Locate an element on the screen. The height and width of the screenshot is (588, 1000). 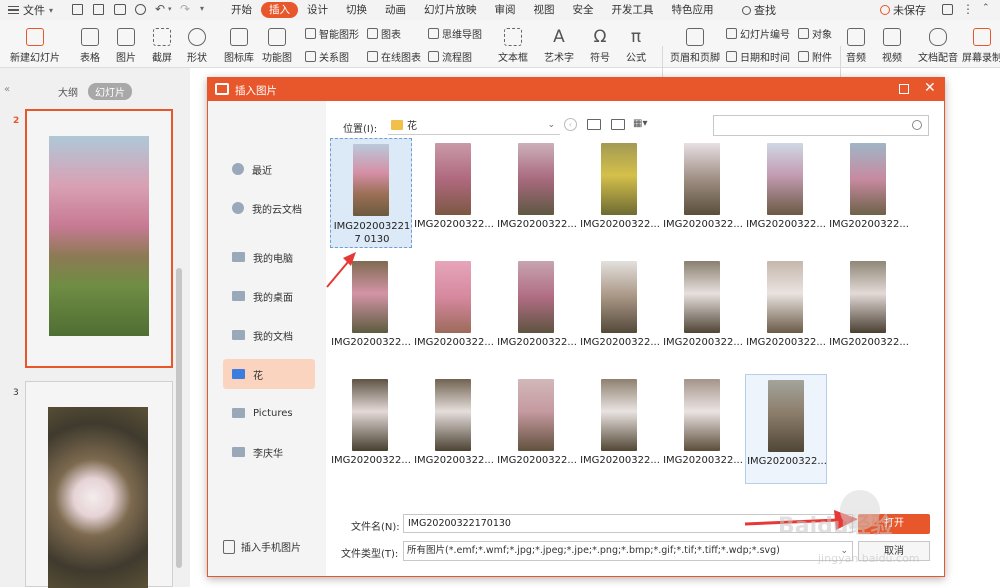
tab-0: 开始 is located at coordinates (241, 10).